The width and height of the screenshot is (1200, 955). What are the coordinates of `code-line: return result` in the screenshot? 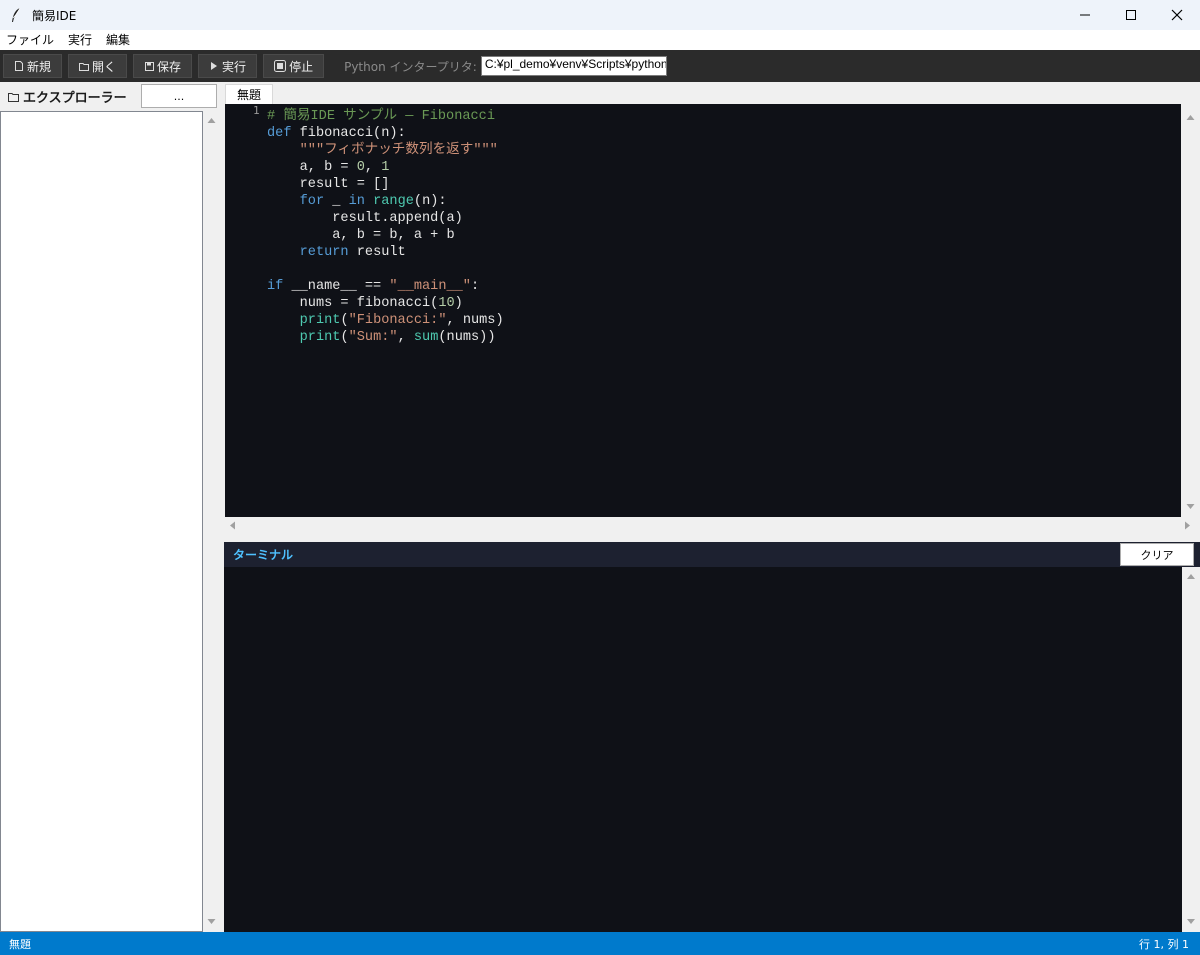 It's located at (352, 252).